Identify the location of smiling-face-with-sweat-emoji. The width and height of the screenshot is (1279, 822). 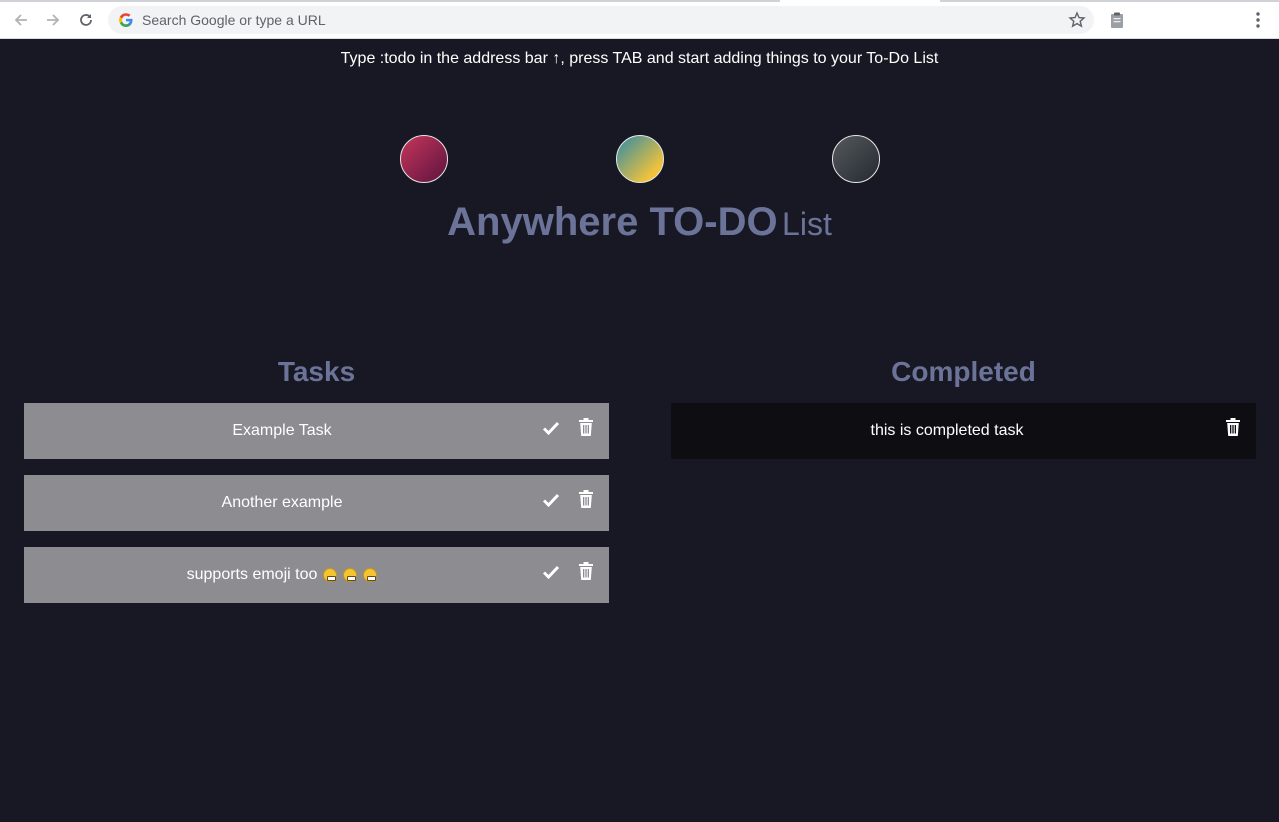
(370, 575).